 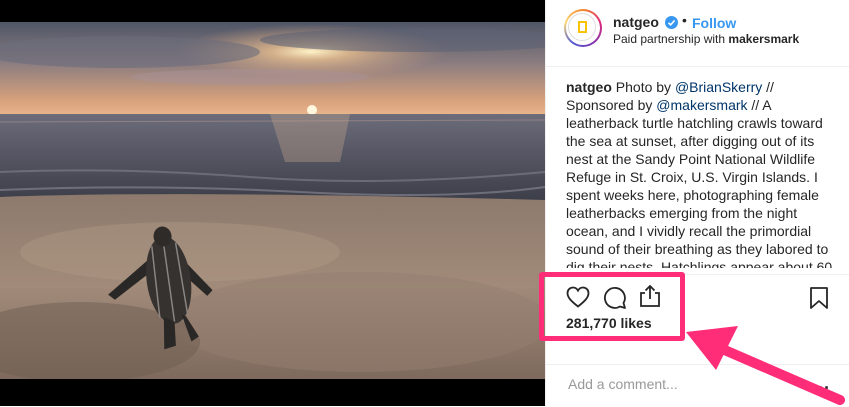 What do you see at coordinates (701, 105) in the screenshot?
I see `mention-makersmark: @makersmark` at bounding box center [701, 105].